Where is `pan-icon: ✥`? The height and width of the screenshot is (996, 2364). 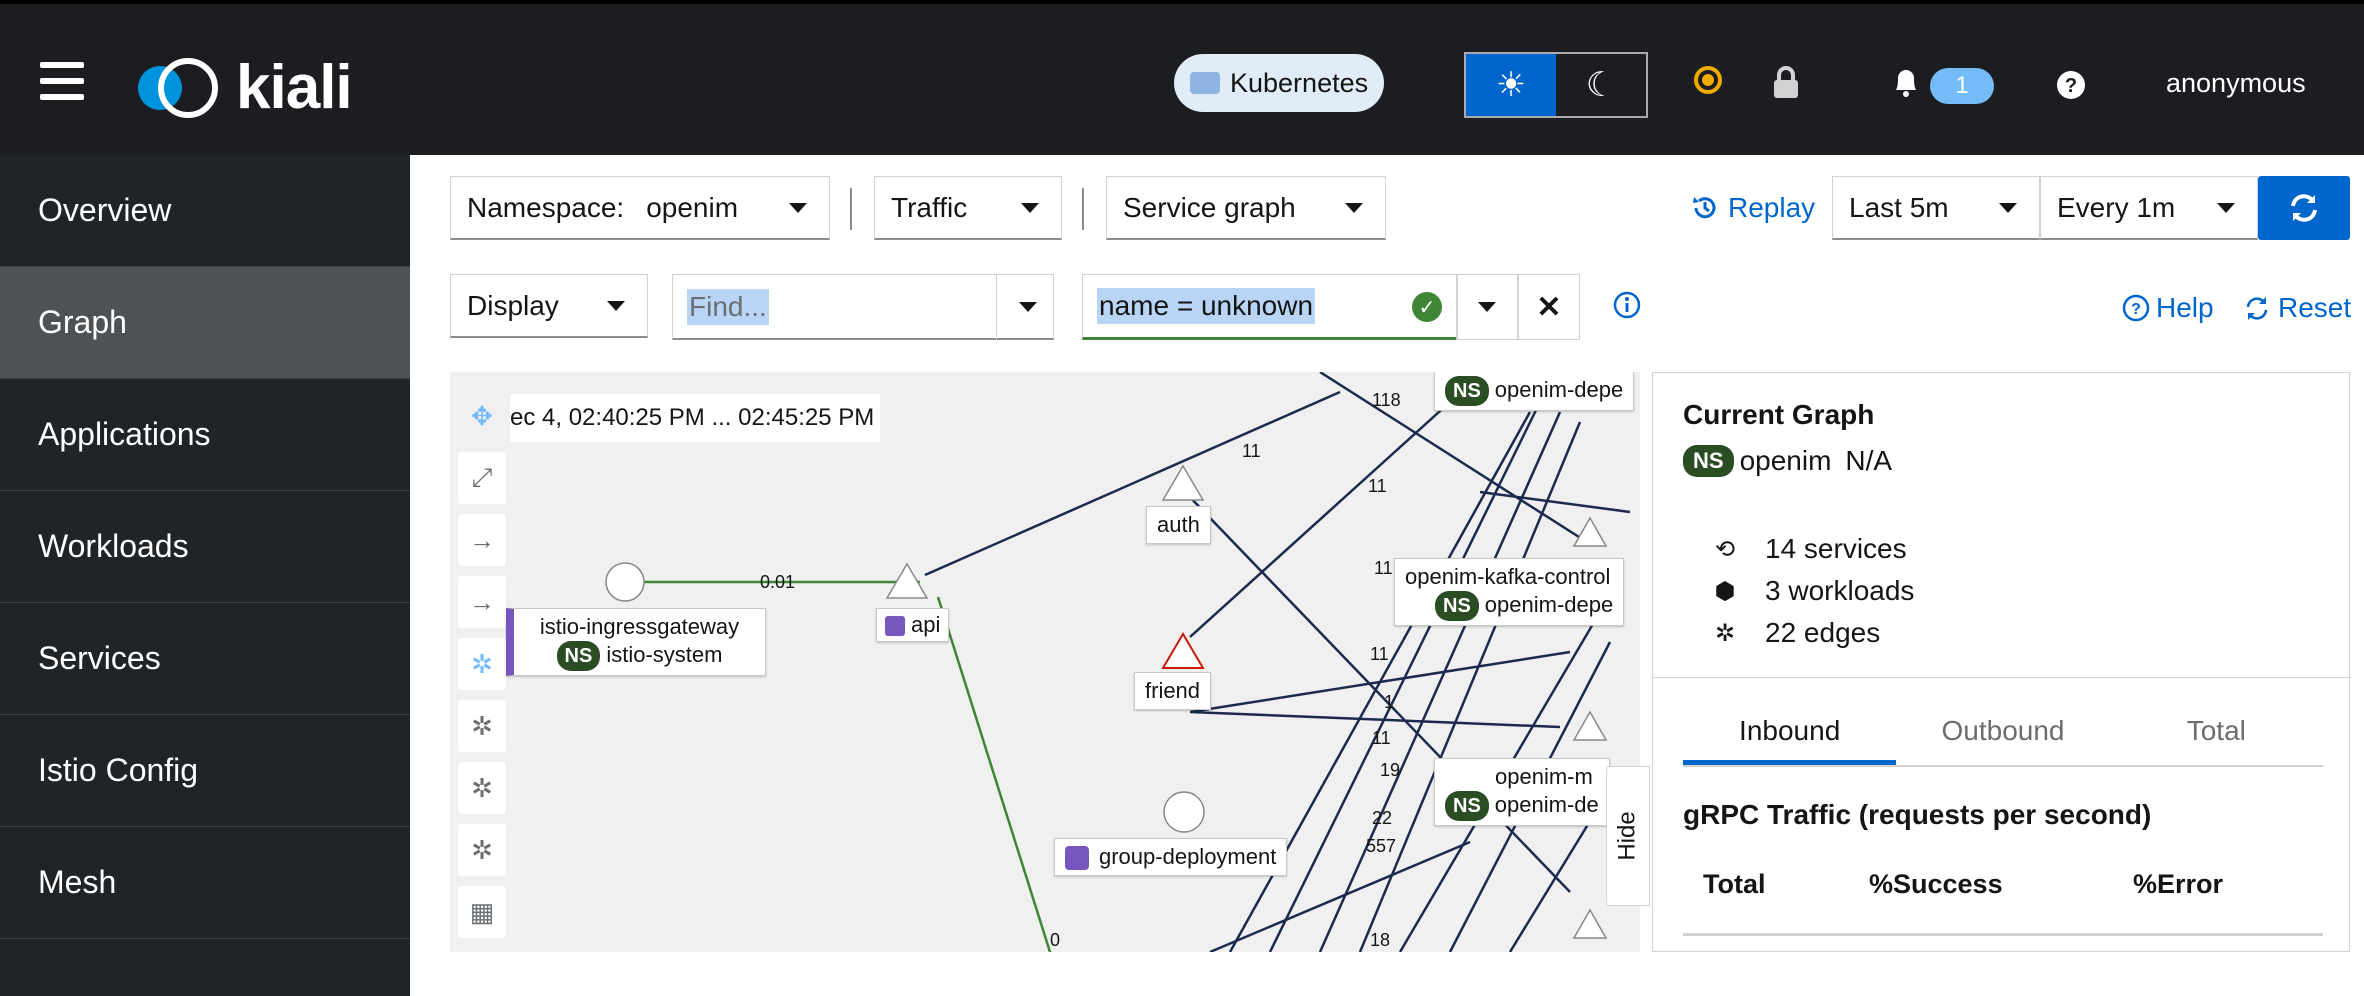 pan-icon: ✥ is located at coordinates (482, 416).